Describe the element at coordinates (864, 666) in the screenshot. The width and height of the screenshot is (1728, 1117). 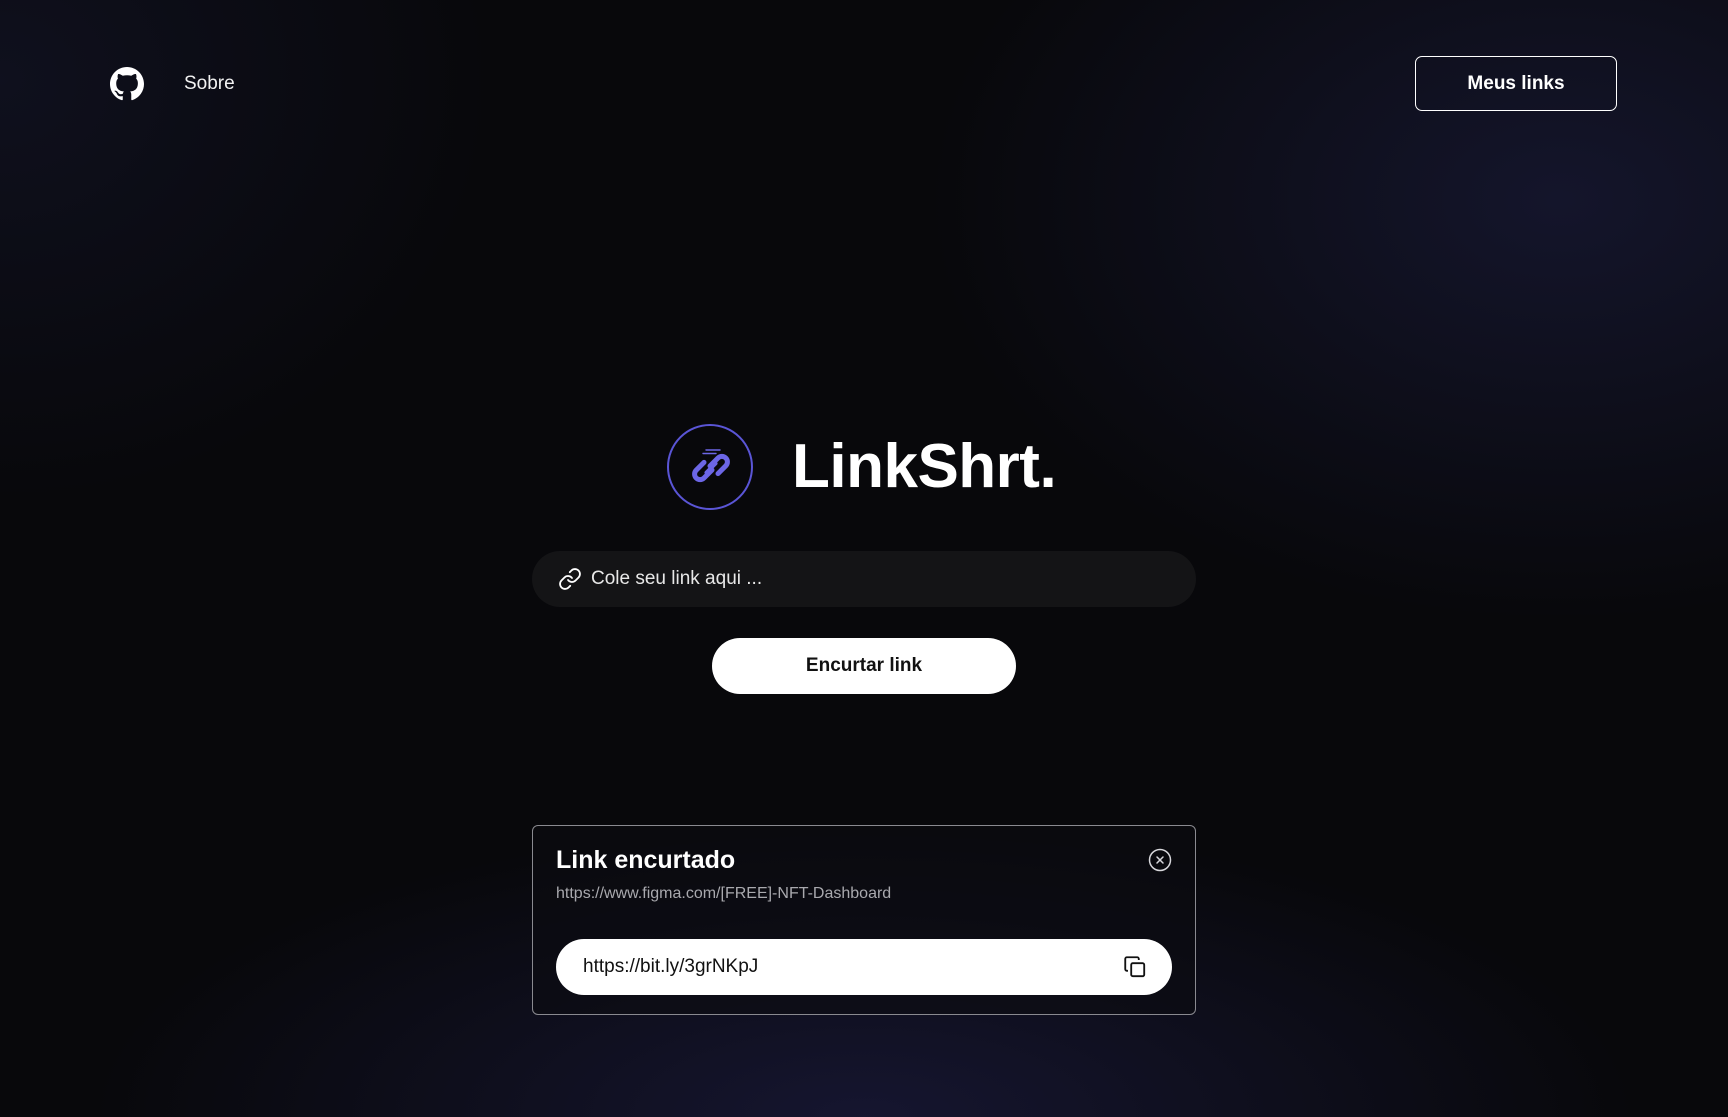
I see `shorten-link-button: Encurtar link` at that location.